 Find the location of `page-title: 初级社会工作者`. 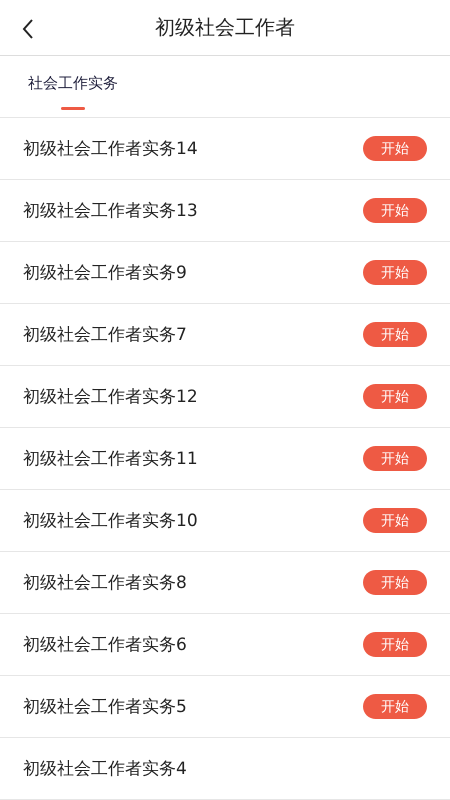

page-title: 初级社会工作者 is located at coordinates (225, 27).